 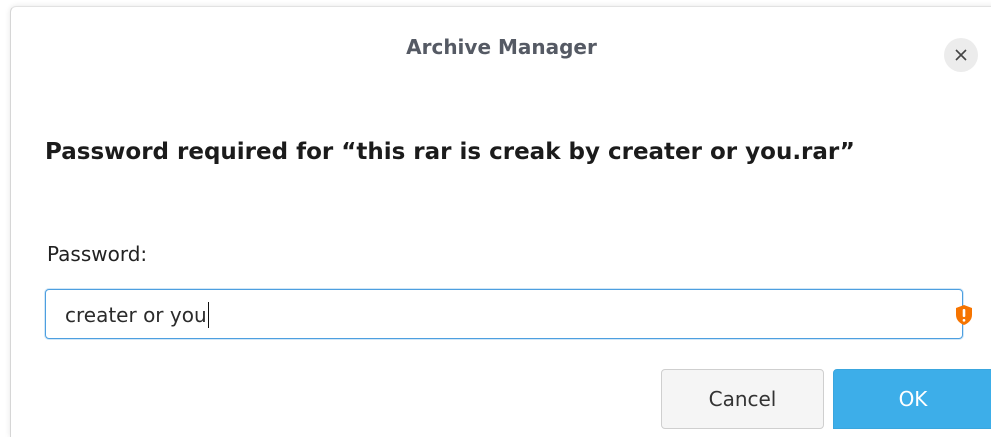 I want to click on caps-lock-warning-icon, so click(x=964, y=315).